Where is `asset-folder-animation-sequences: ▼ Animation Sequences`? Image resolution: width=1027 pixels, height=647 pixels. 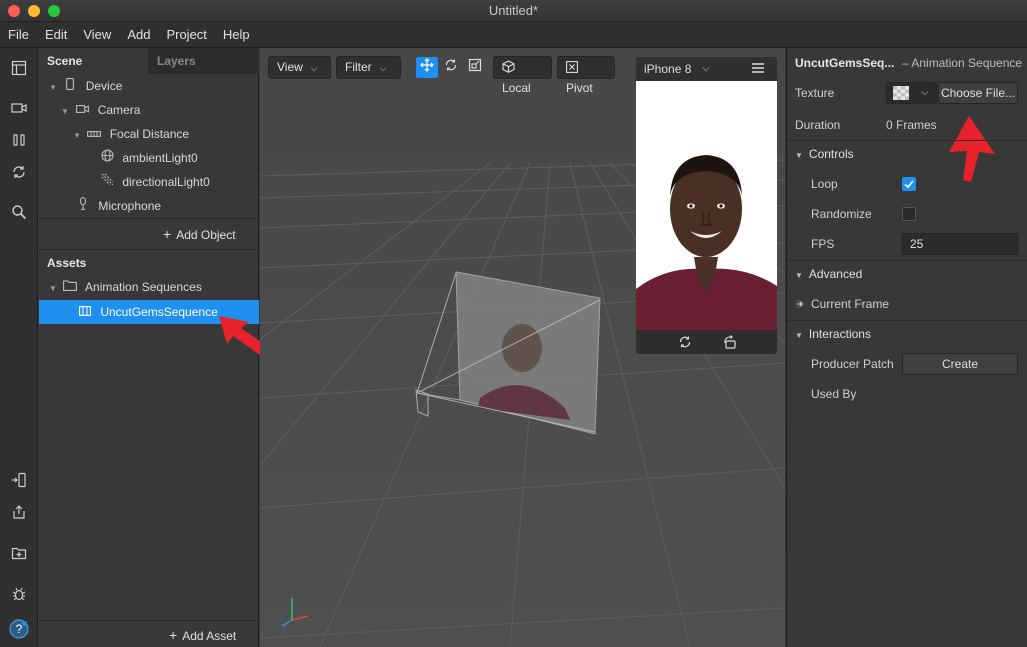 asset-folder-animation-sequences: ▼ Animation Sequences is located at coordinates (149, 287).